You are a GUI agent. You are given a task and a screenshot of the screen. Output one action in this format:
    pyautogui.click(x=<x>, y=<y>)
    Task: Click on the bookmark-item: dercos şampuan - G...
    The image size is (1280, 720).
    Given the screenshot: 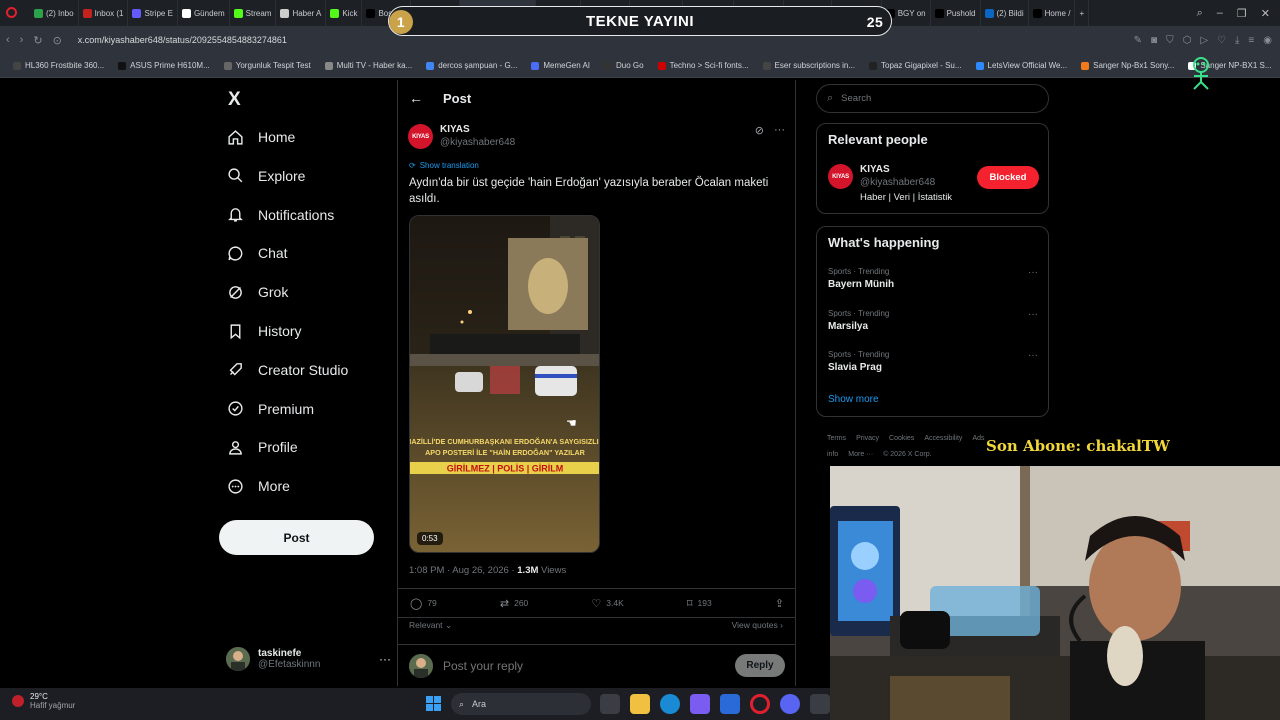 What is the action you would take?
    pyautogui.click(x=471, y=65)
    